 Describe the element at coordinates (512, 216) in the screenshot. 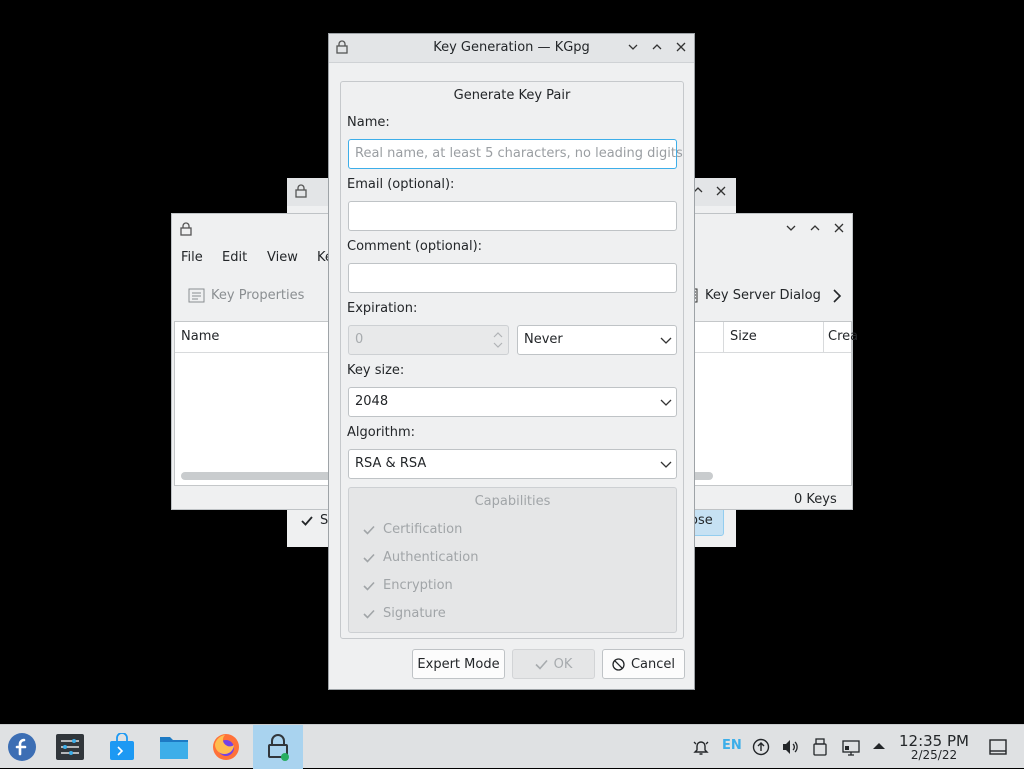

I see `email-input` at that location.